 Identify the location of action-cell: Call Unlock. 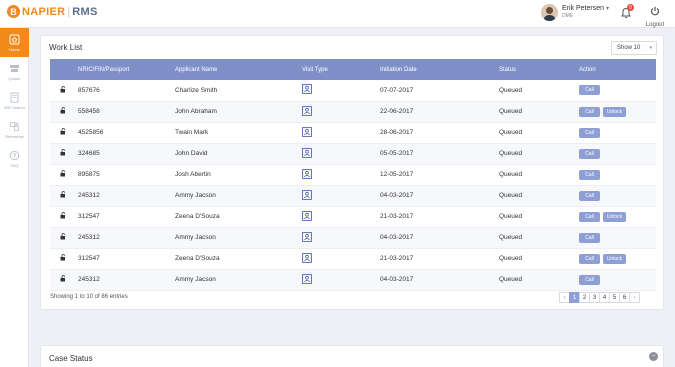
(617, 112).